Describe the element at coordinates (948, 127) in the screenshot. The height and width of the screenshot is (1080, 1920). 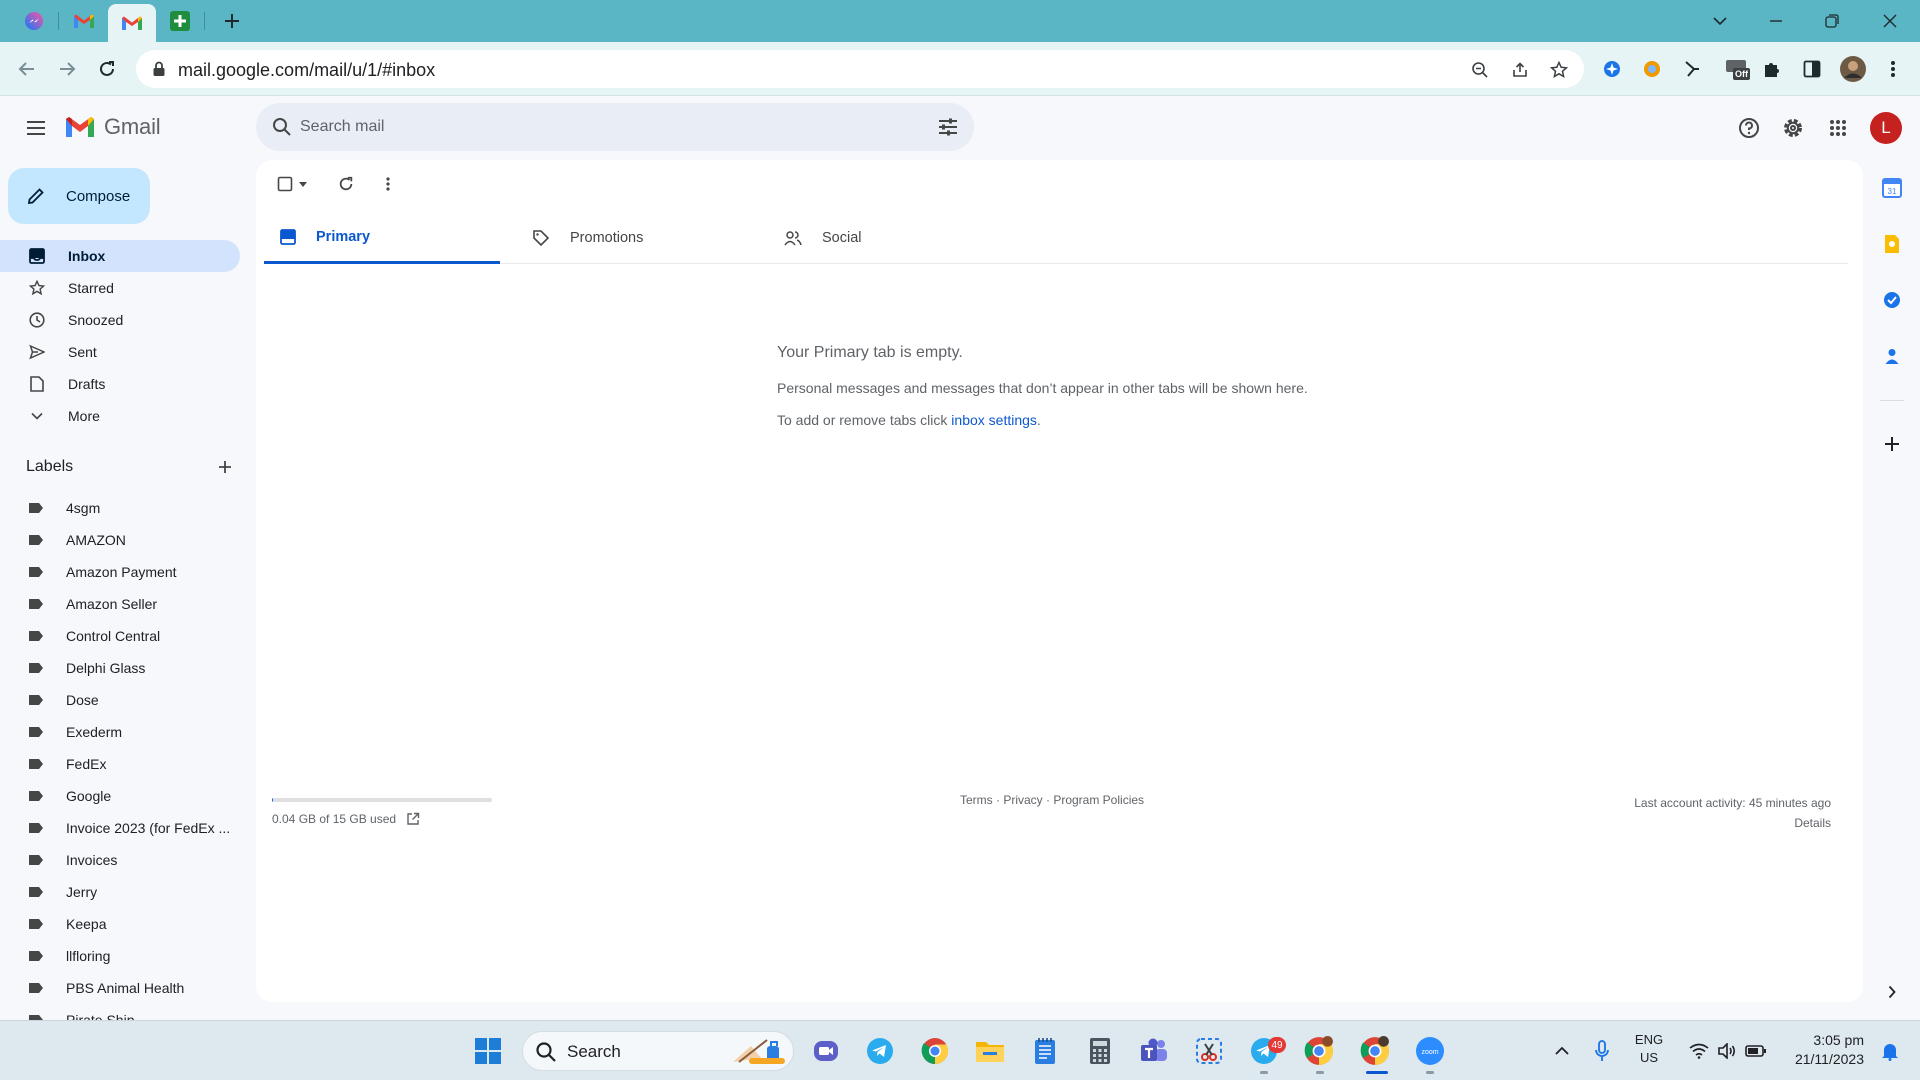
I see `search-options-icon` at that location.